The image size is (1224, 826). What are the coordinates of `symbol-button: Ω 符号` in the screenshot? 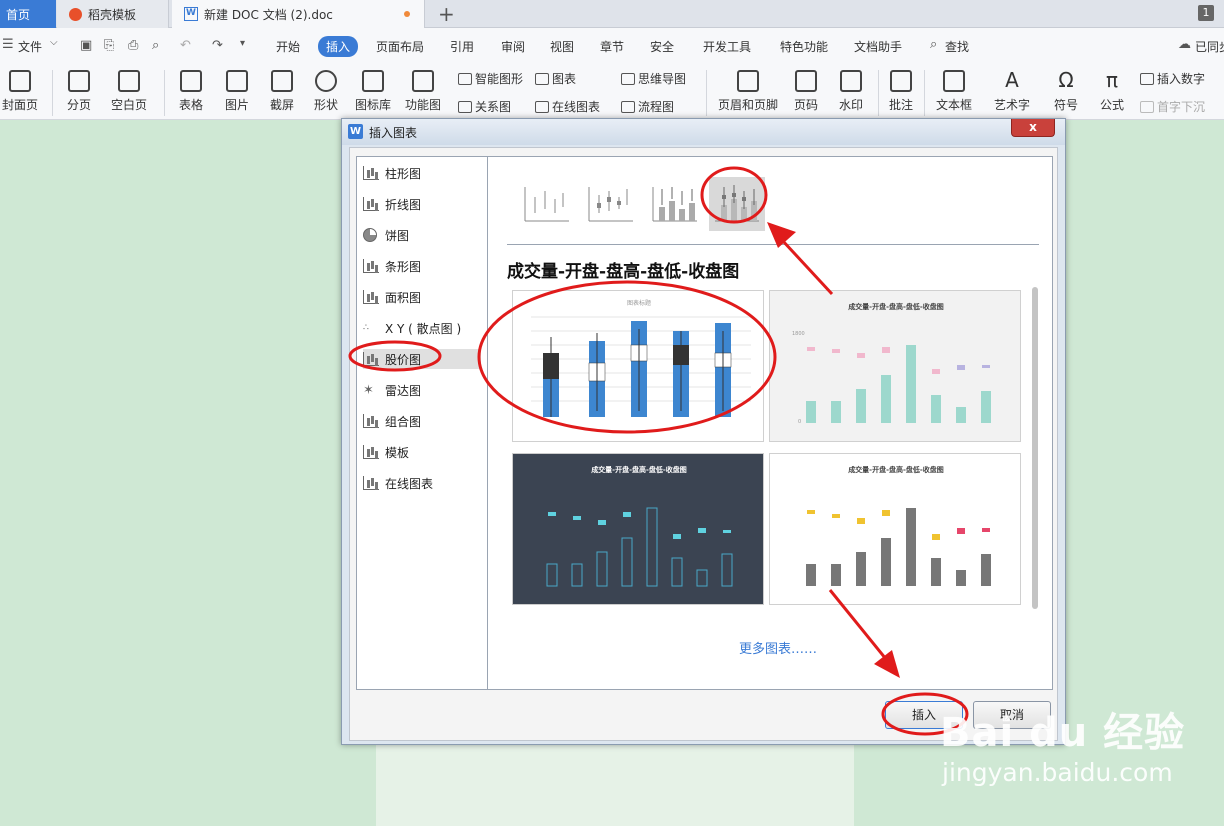 It's located at (1066, 88).